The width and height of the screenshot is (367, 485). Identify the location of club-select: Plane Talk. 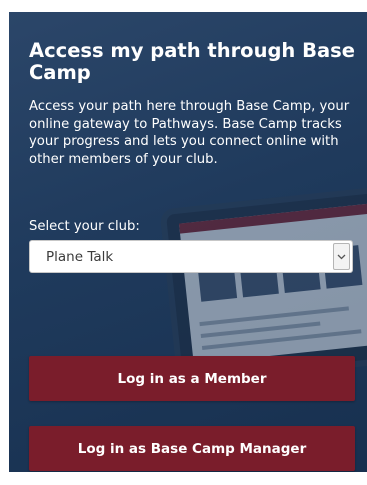
(191, 256).